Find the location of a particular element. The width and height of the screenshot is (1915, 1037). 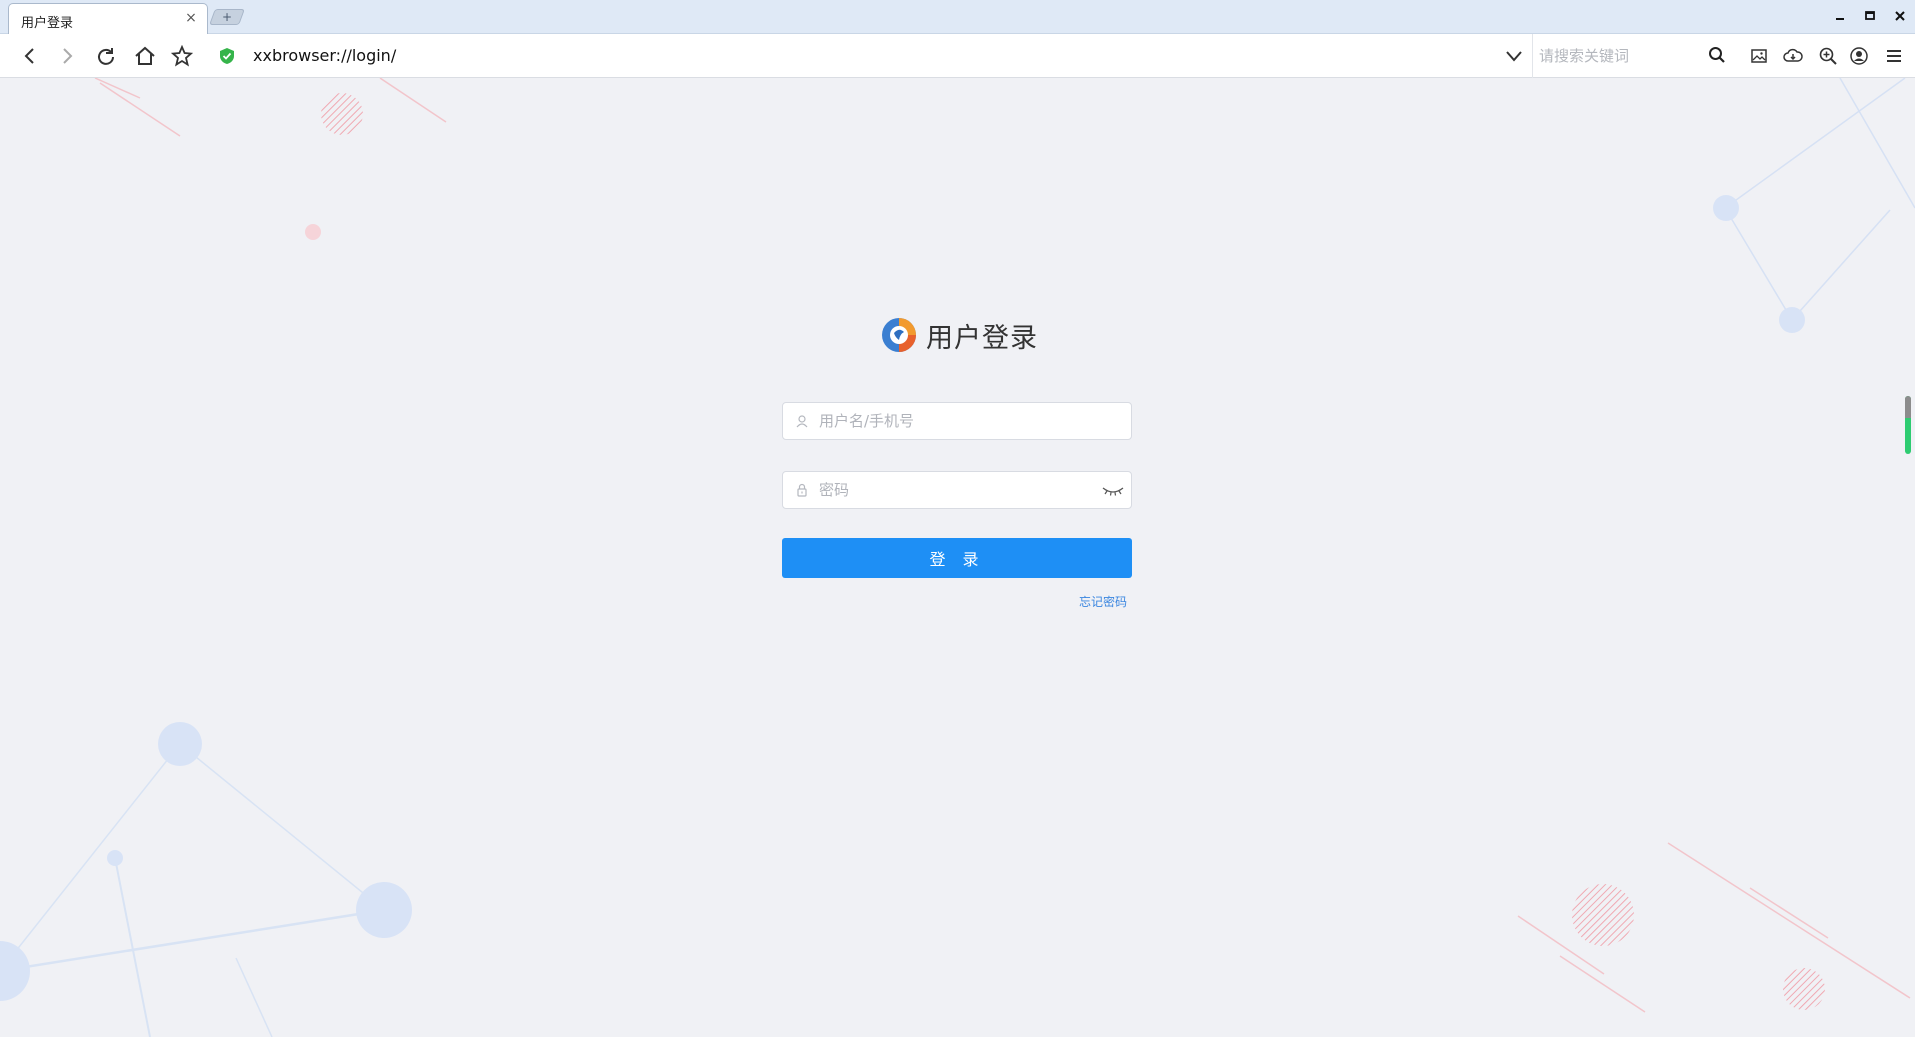

tab-login: 用户登录 × is located at coordinates (108, 19).